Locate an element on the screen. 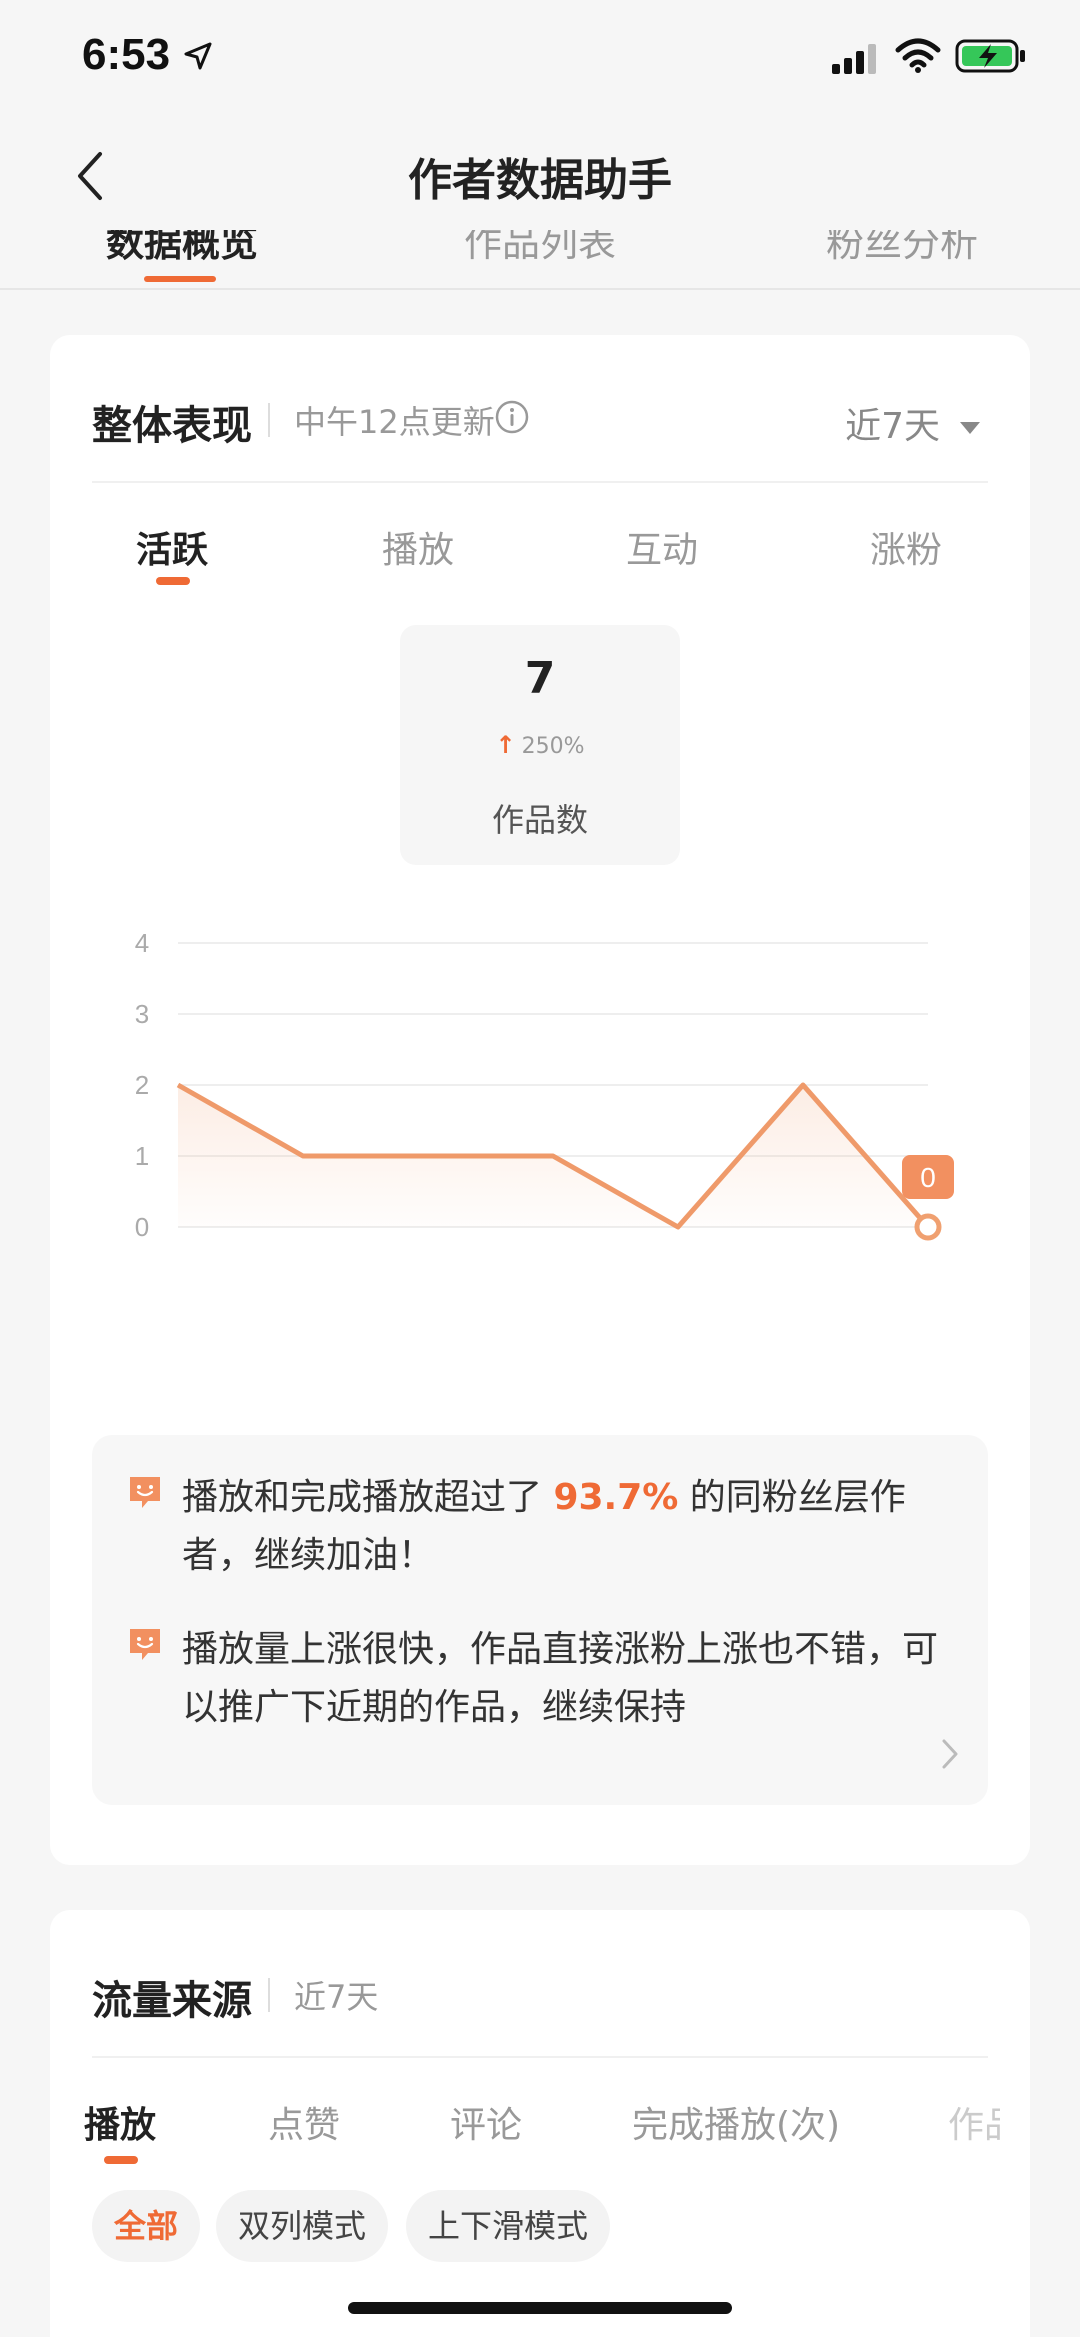 Image resolution: width=1080 pixels, height=2337 pixels. y-tick-label: 2 is located at coordinates (142, 1085).